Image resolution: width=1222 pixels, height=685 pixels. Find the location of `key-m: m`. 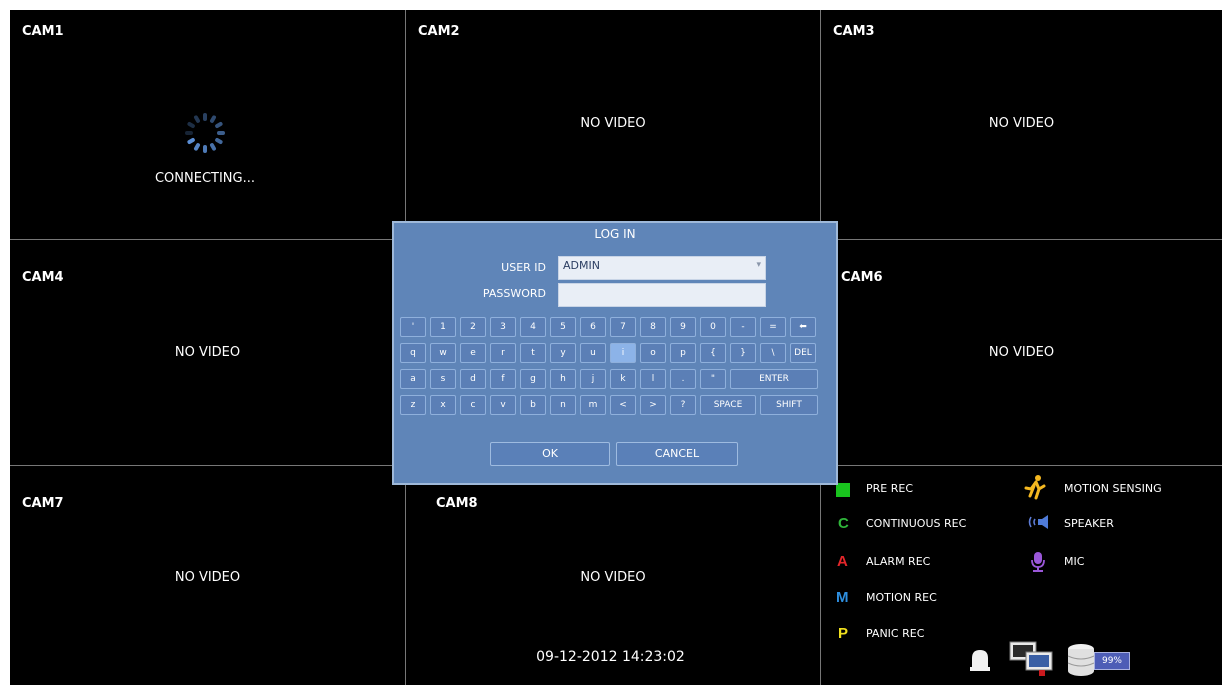

key-m: m is located at coordinates (593, 405).